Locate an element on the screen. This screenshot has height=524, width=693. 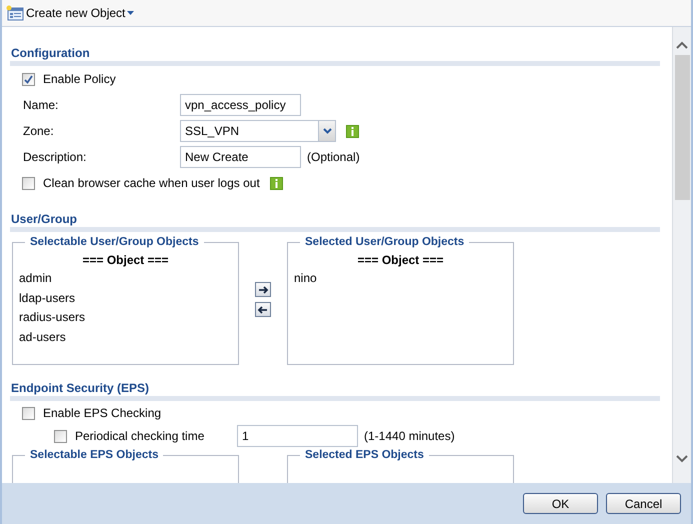
input-field: 1 is located at coordinates (297, 436).